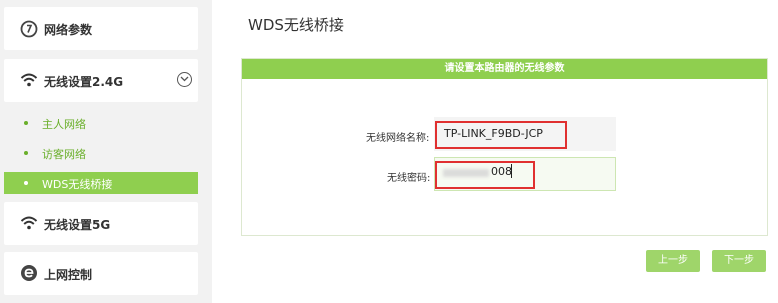 The height and width of the screenshot is (303, 778). Describe the element at coordinates (68, 275) in the screenshot. I see `sidebar-item-label: 上网控制` at that location.